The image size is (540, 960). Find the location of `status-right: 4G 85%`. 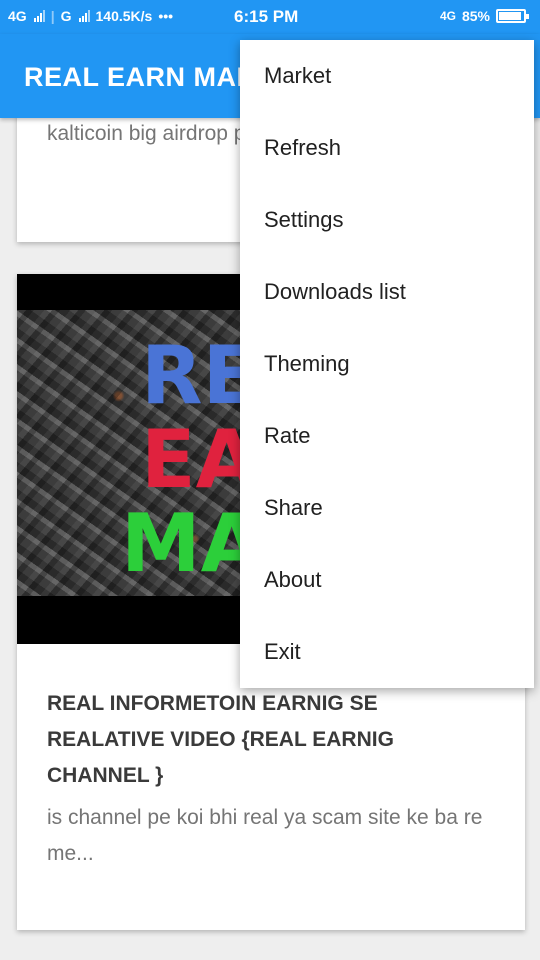

status-right: 4G 85% is located at coordinates (484, 16).